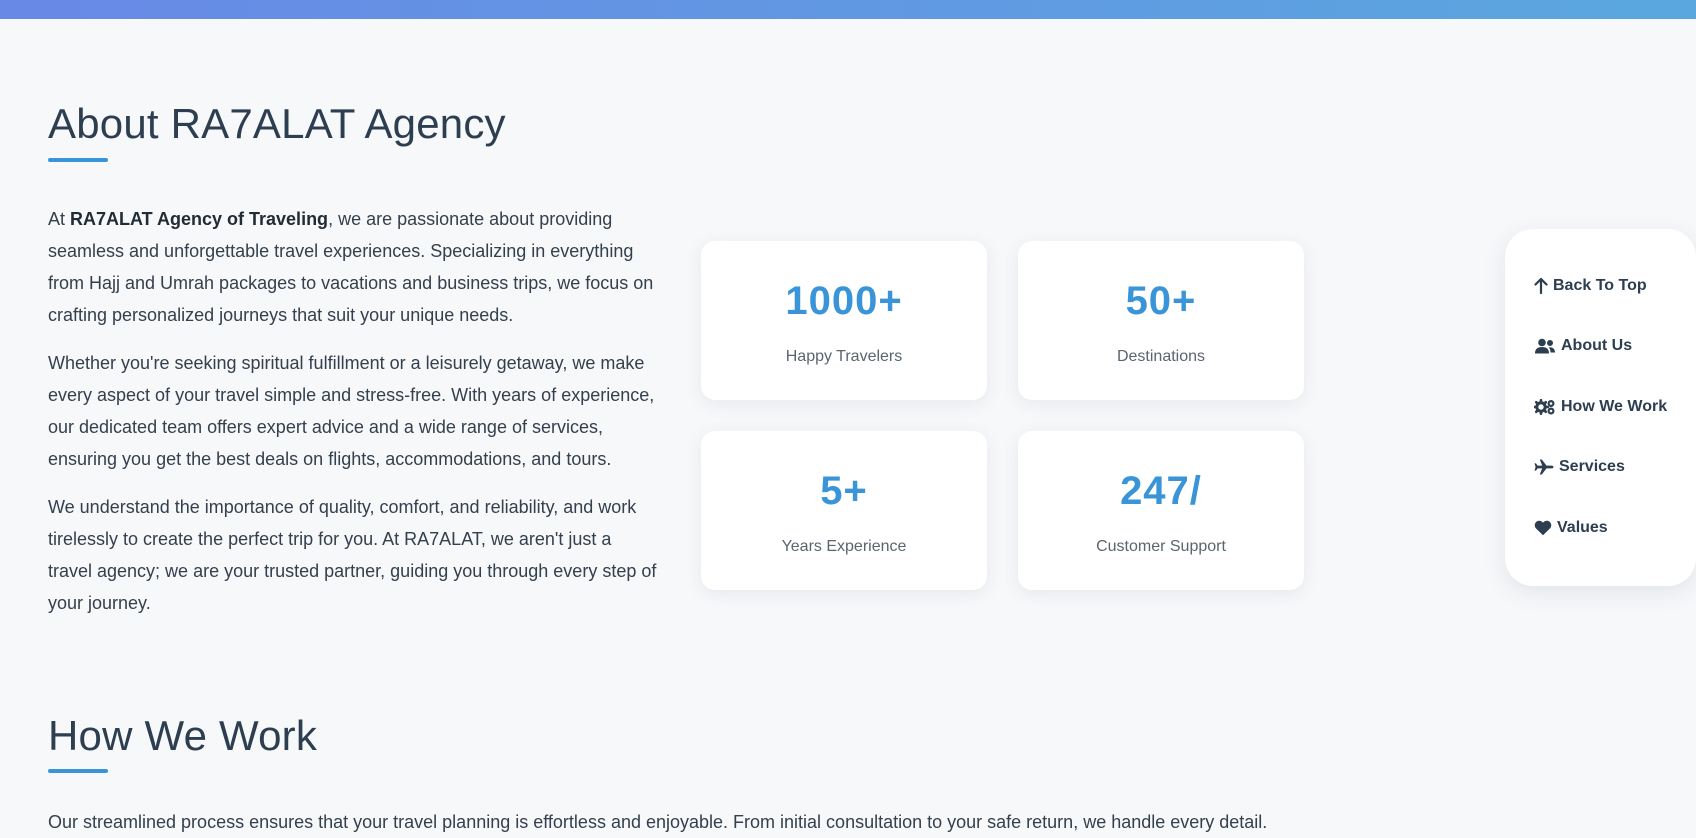 The width and height of the screenshot is (1696, 838). I want to click on stat-number: 247/, so click(1161, 491).